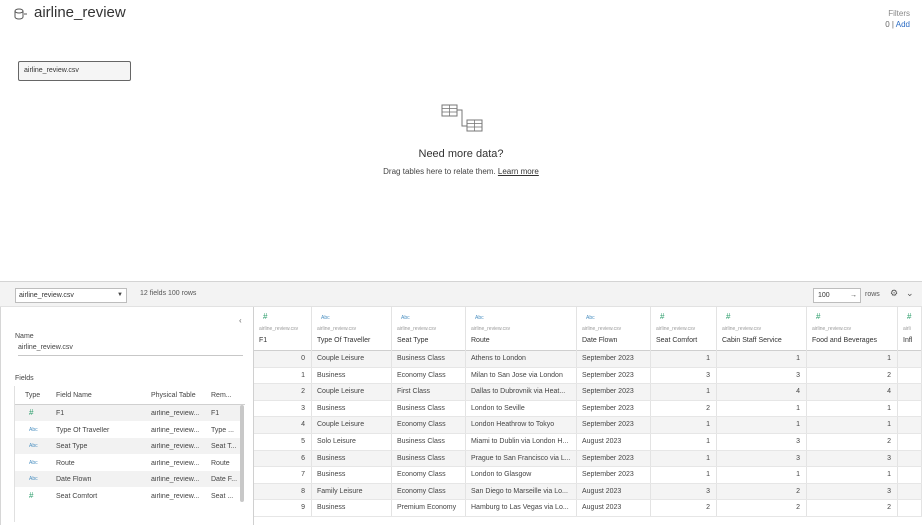 The image size is (922, 525). What do you see at coordinates (352, 508) in the screenshot?
I see `table-cell: Business` at bounding box center [352, 508].